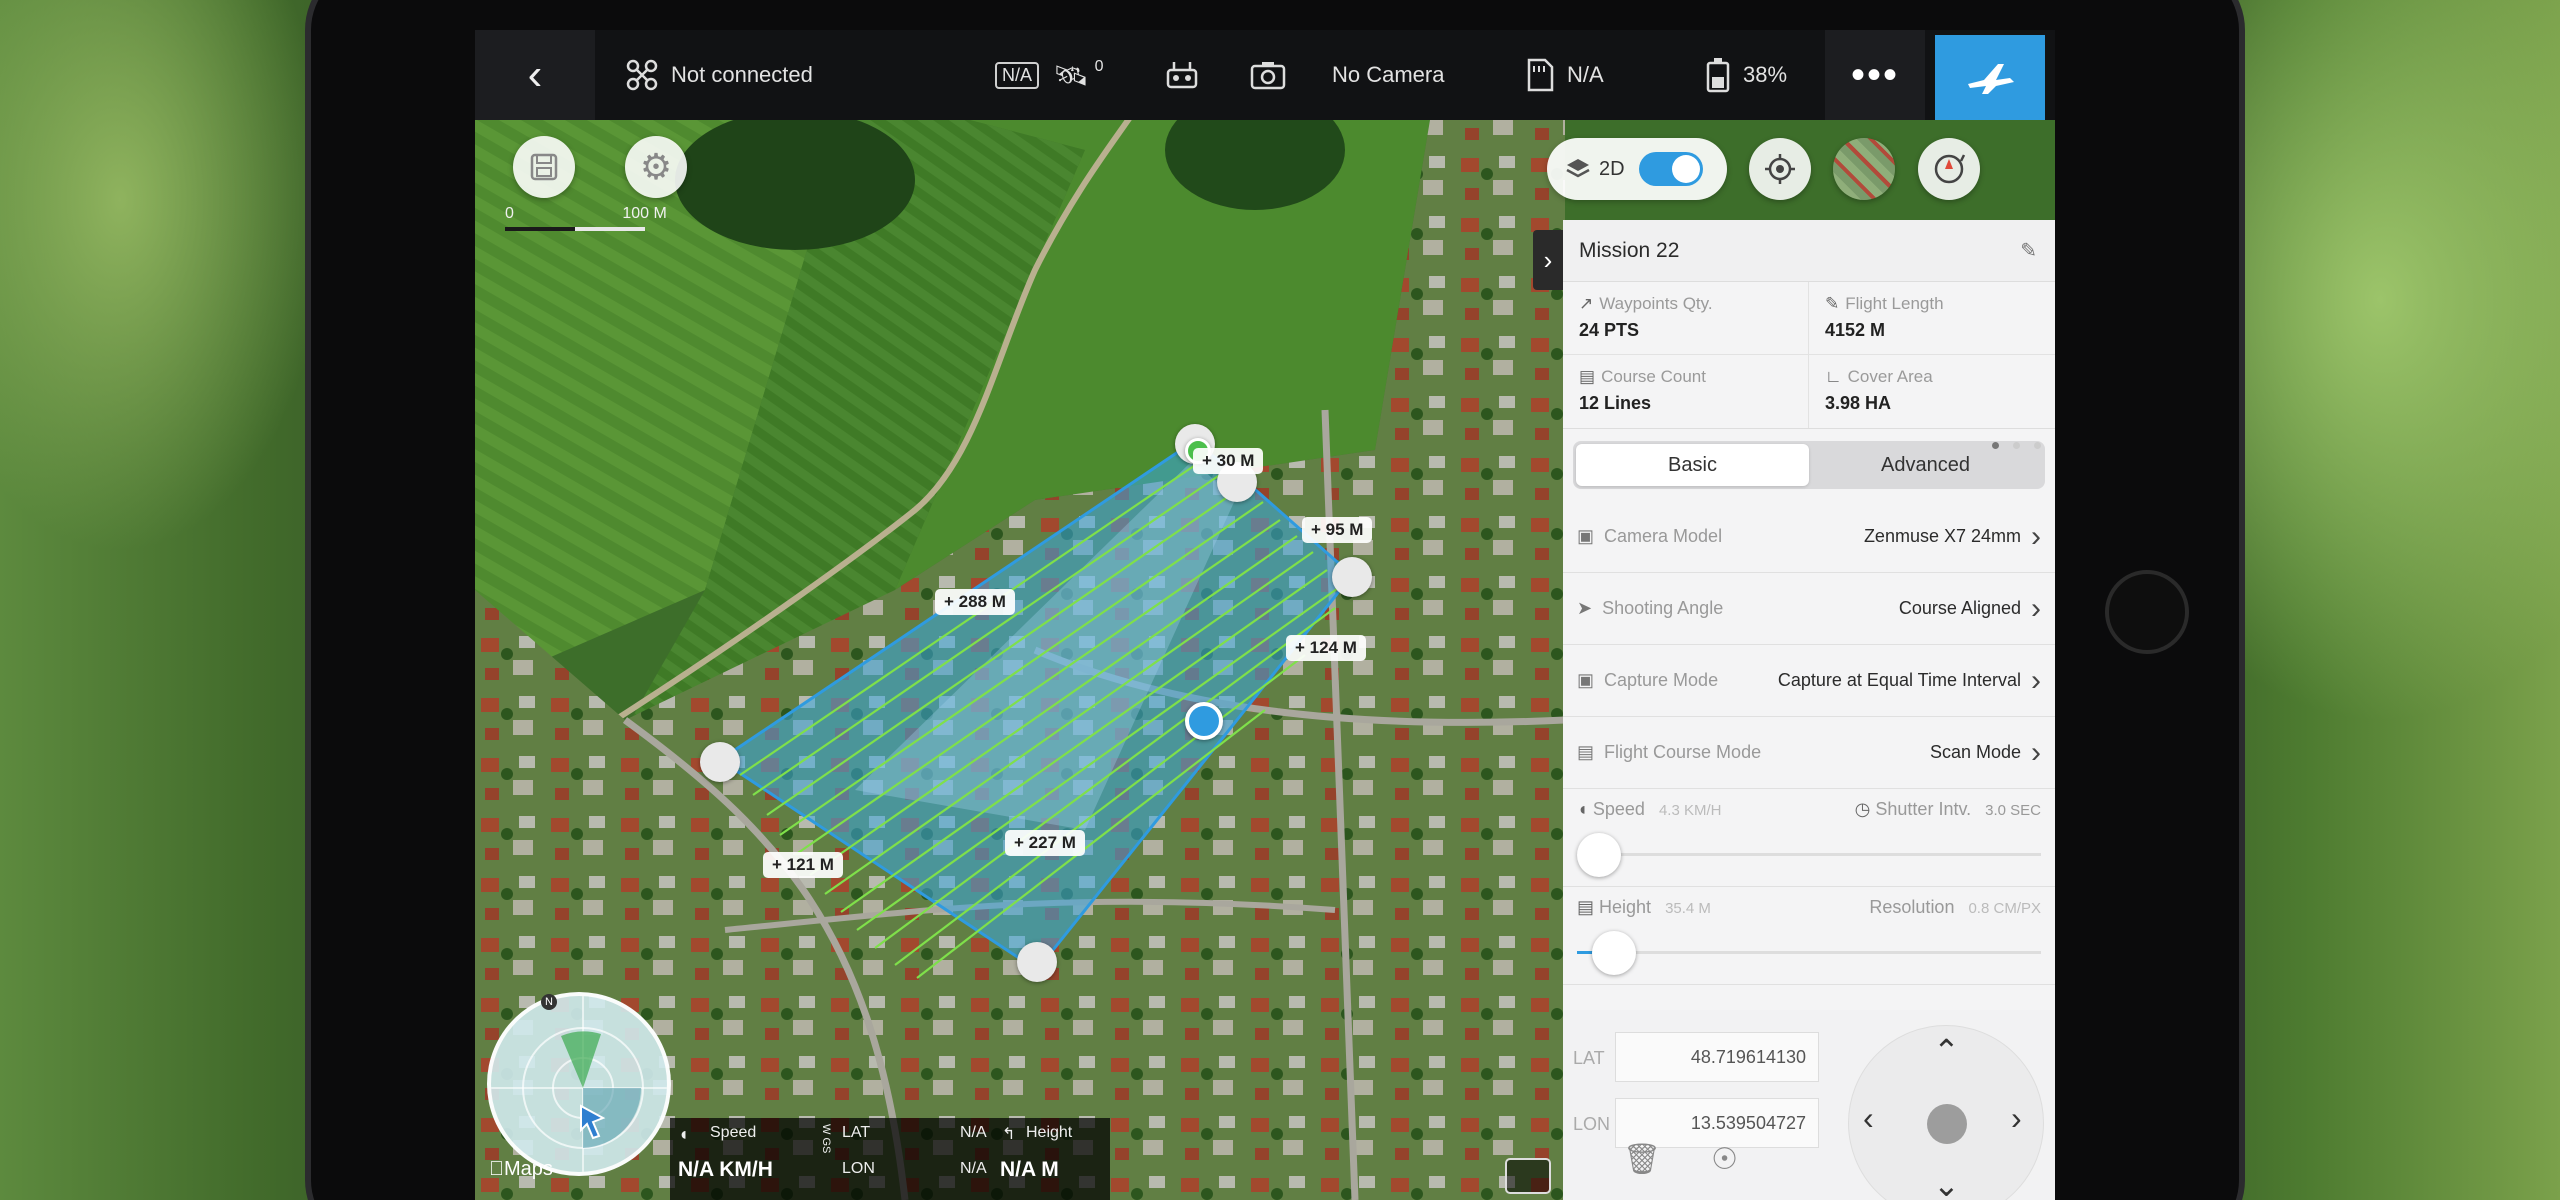 The width and height of the screenshot is (2560, 1200). What do you see at coordinates (2004, 908) in the screenshot?
I see `resolution-value: 0.8 CM/PX` at bounding box center [2004, 908].